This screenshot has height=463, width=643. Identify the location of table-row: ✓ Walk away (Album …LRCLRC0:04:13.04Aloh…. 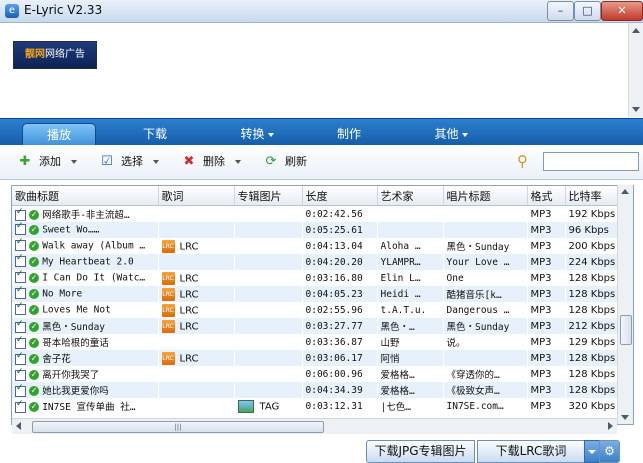
(315, 246).